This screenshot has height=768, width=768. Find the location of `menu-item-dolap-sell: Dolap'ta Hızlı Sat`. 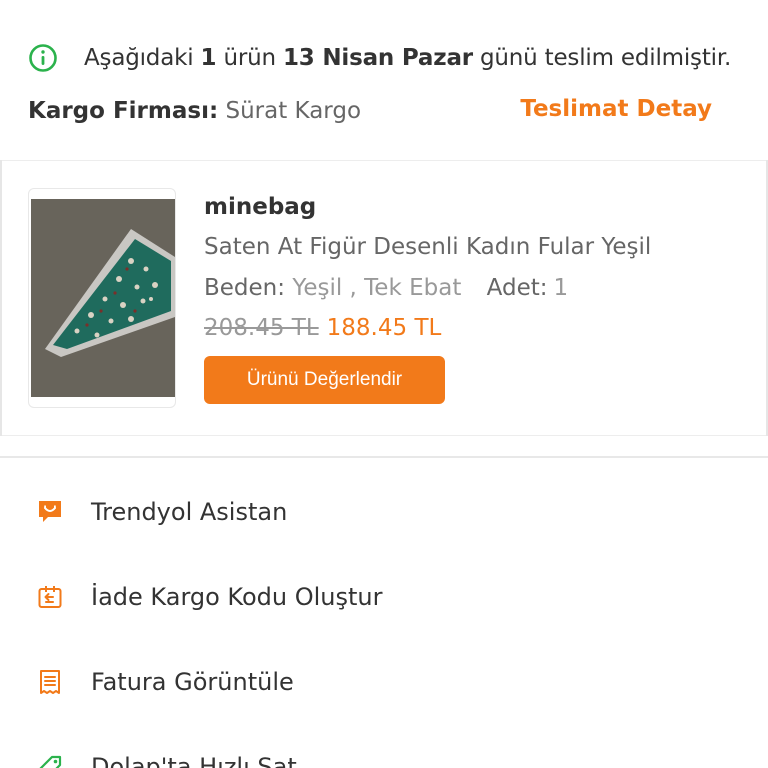

menu-item-dolap-sell: Dolap'ta Hızlı Sat is located at coordinates (384, 752).